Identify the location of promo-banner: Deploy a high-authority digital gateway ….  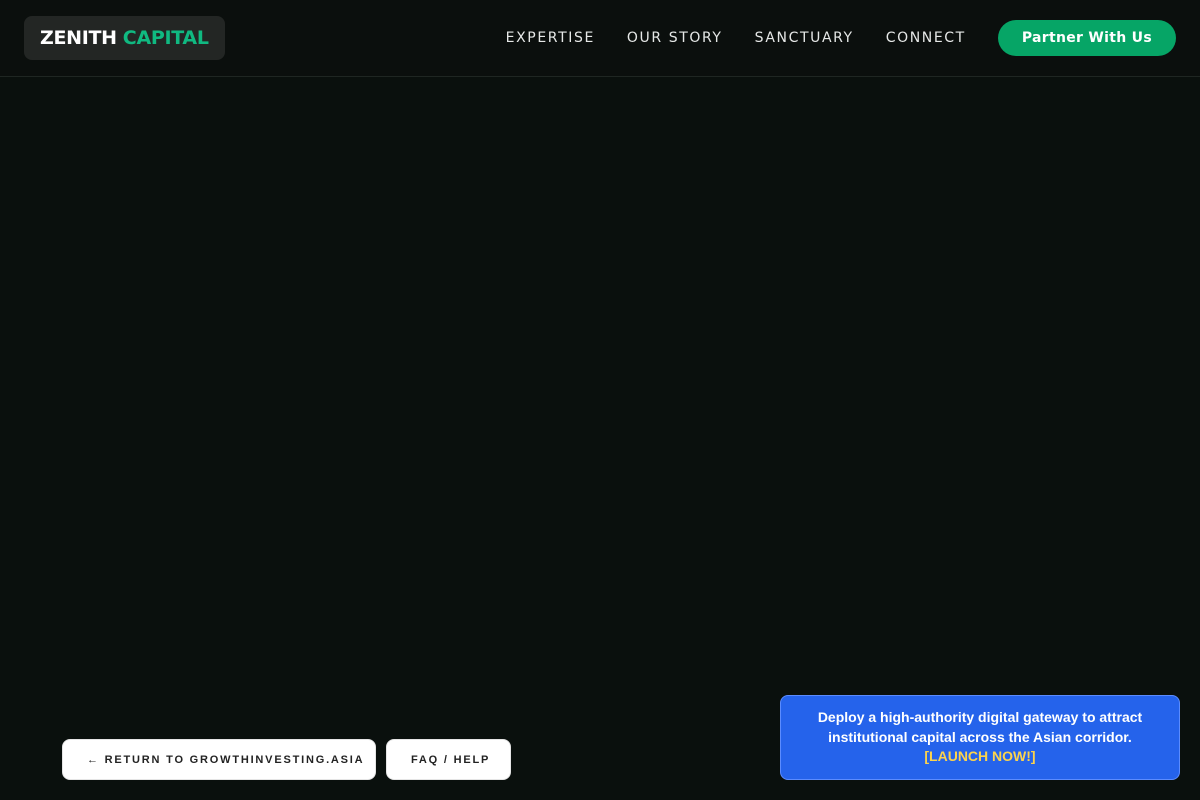
(980, 737).